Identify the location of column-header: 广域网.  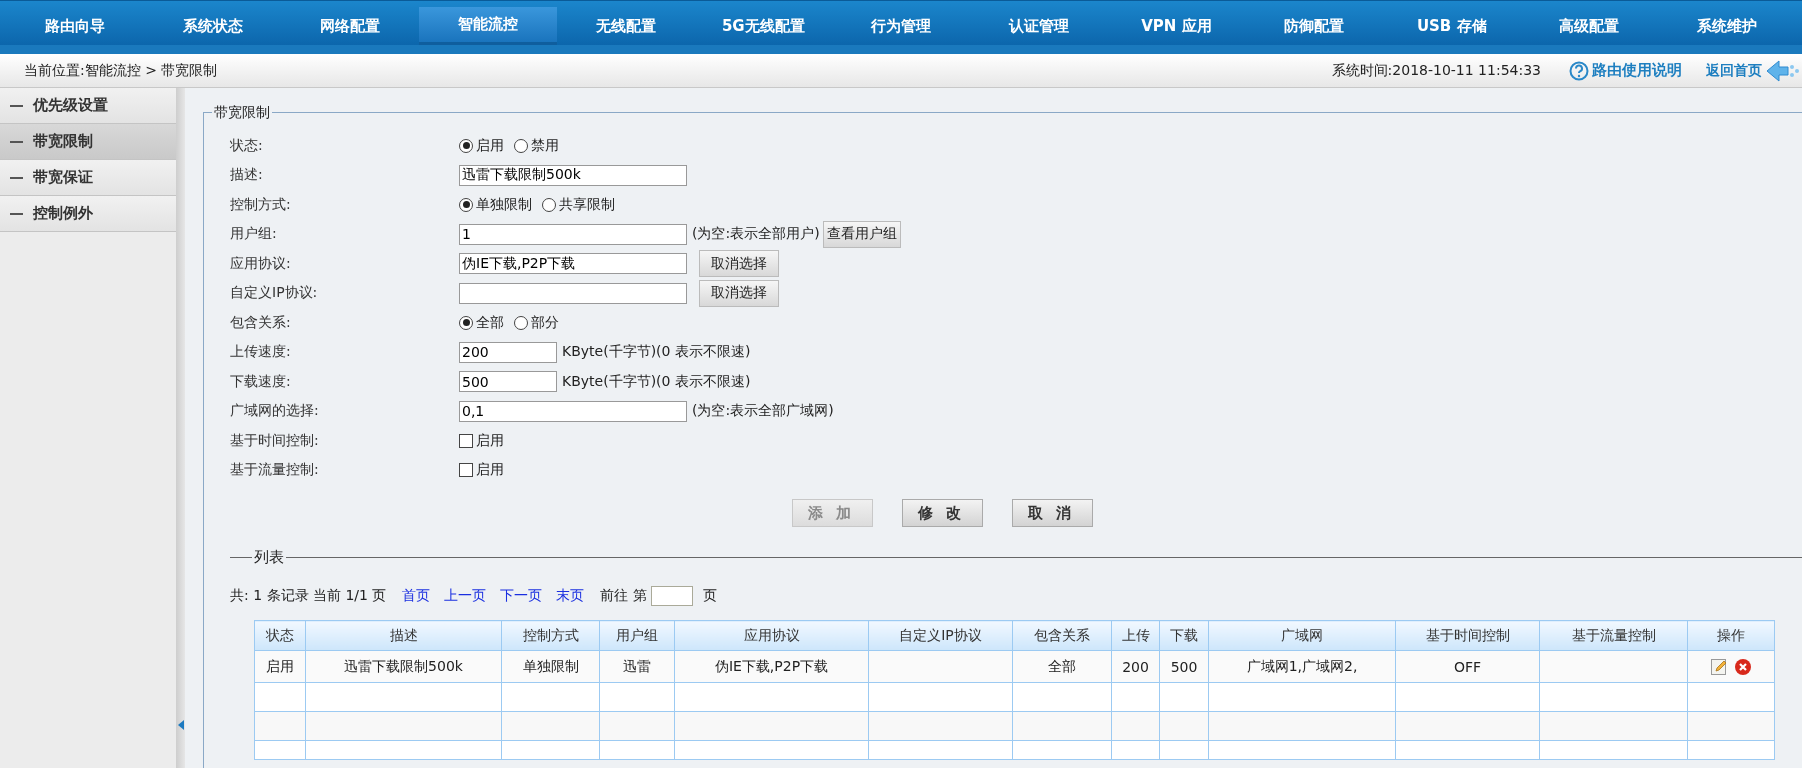
(1302, 635).